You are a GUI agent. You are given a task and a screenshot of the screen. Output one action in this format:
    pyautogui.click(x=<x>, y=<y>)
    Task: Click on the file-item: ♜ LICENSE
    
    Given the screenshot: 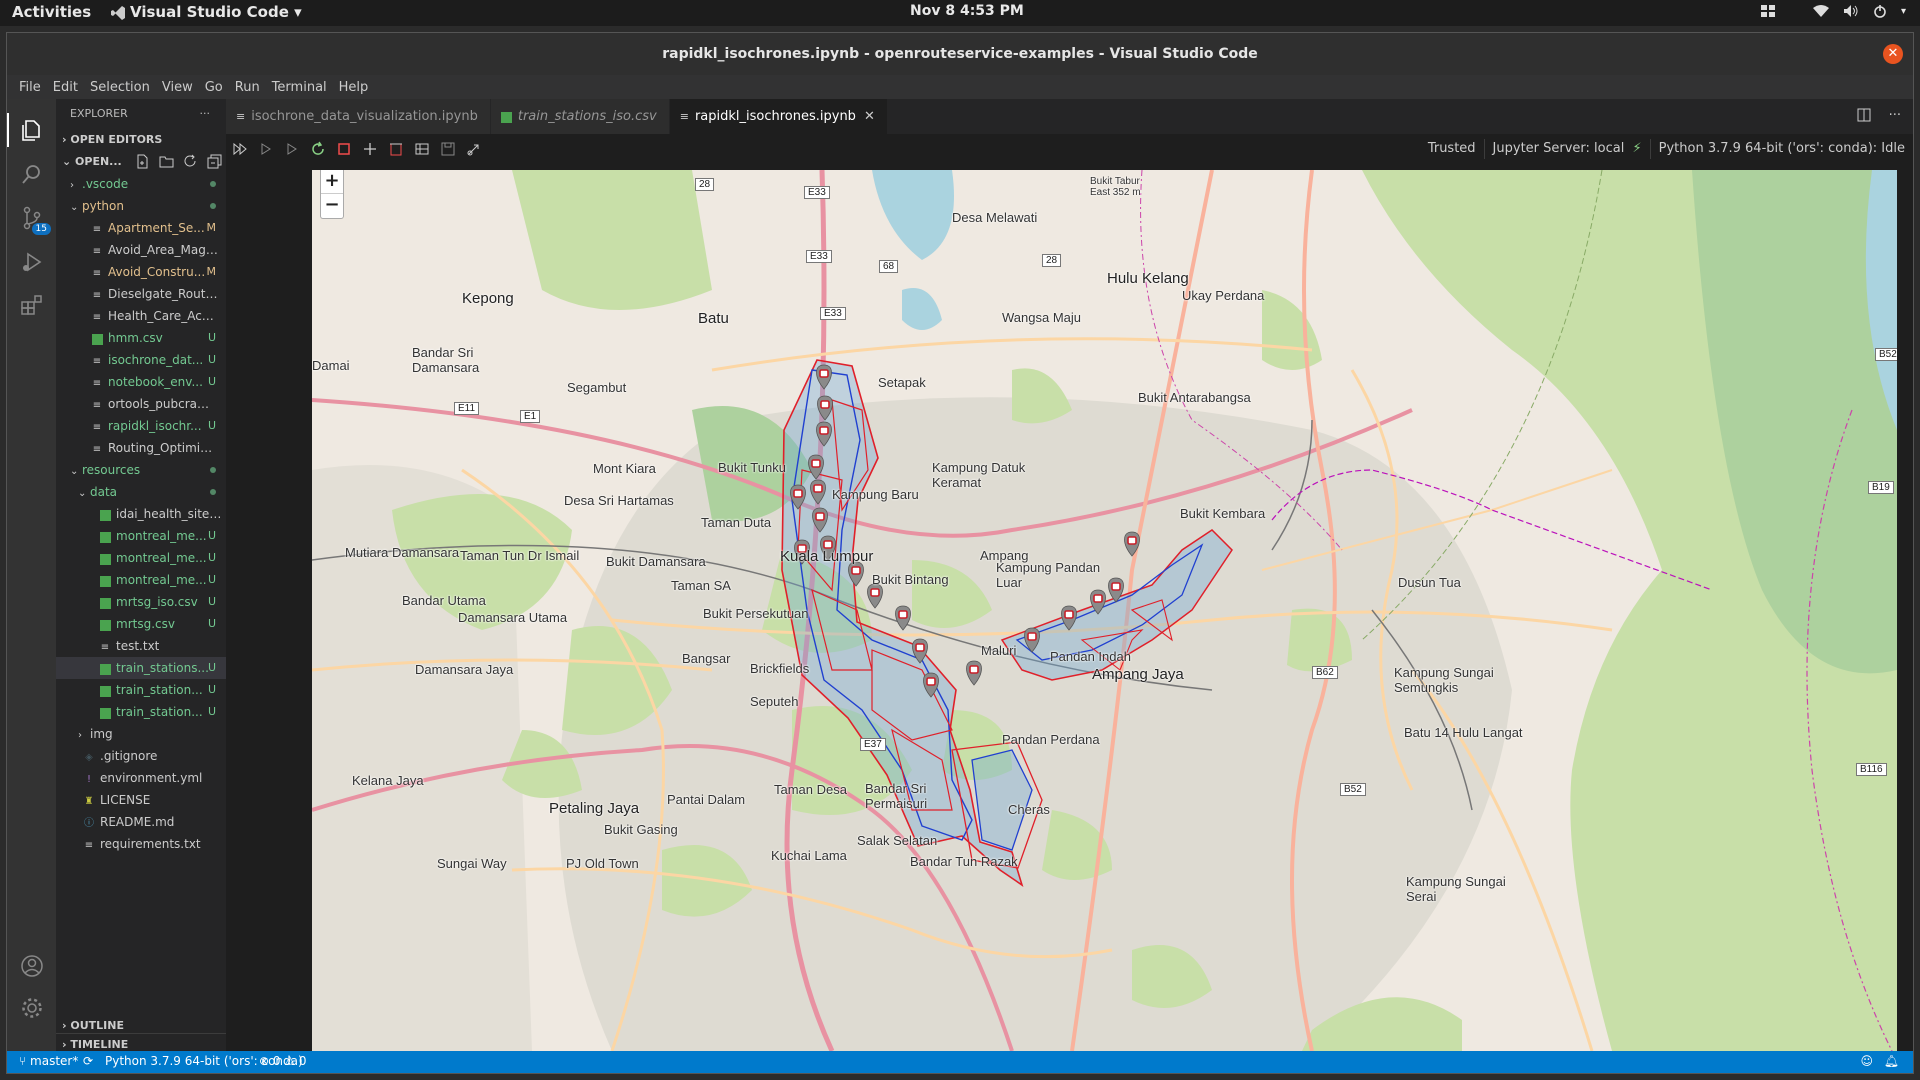 What is the action you would take?
    pyautogui.click(x=141, y=800)
    